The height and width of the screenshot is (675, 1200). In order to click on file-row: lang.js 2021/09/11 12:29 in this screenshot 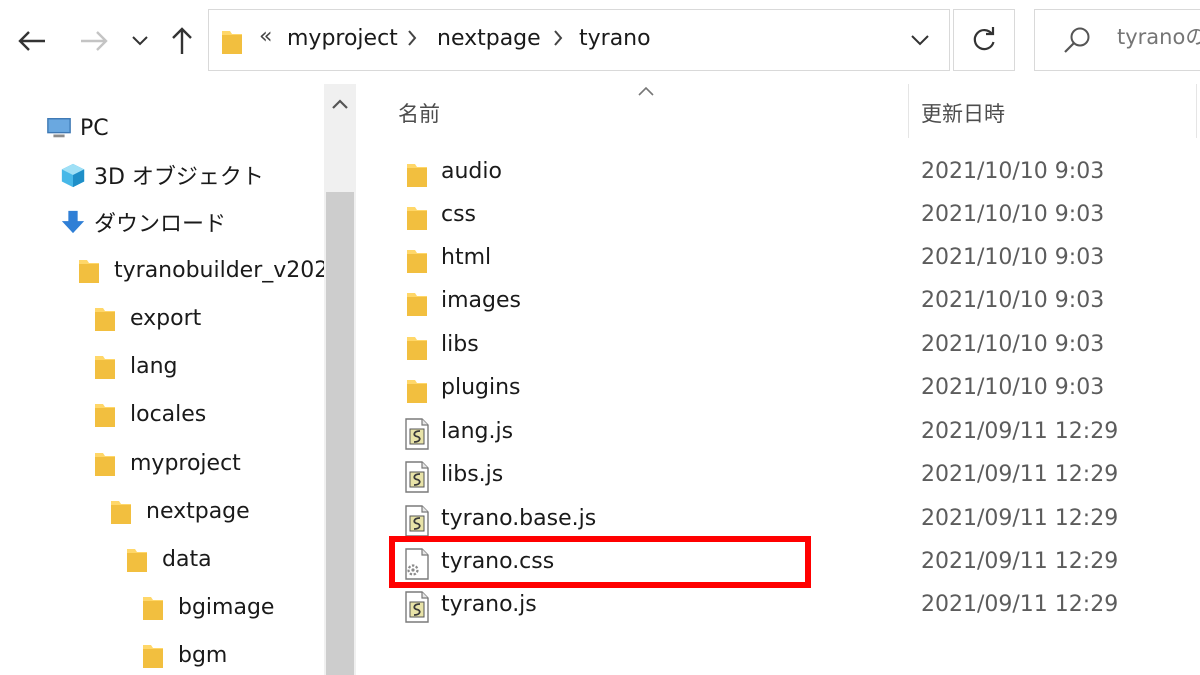, I will do `click(778, 433)`.